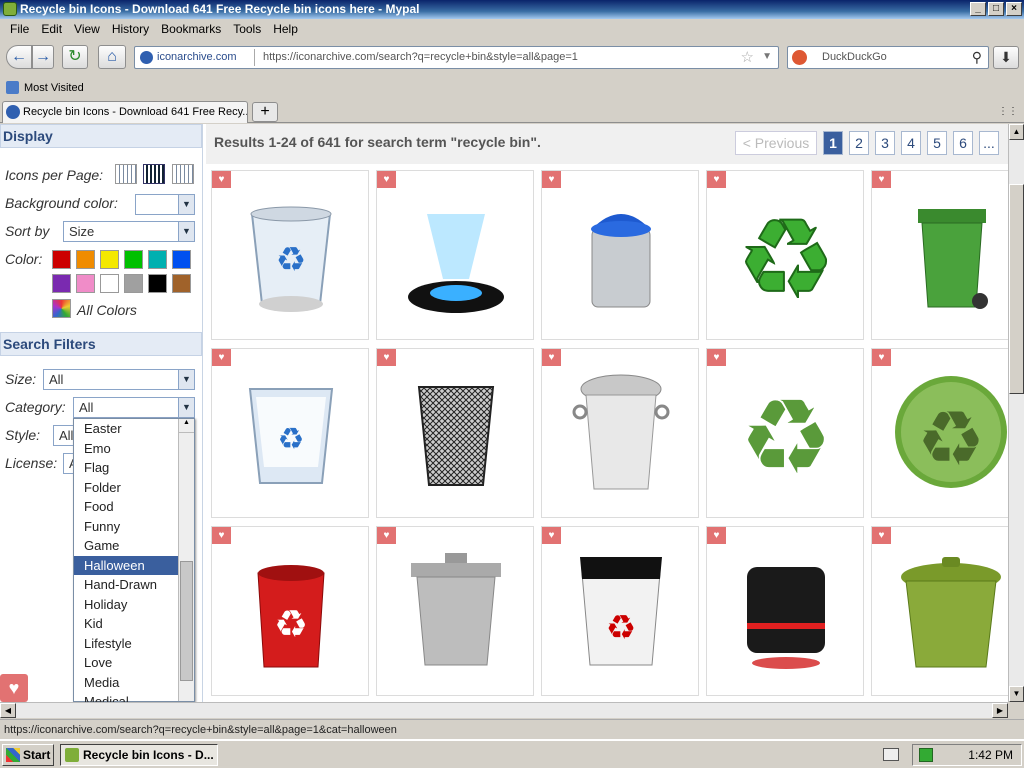 Image resolution: width=1024 pixels, height=768 pixels. What do you see at coordinates (1016, 413) in the screenshot?
I see `page-vertical-scrollbar: ▲ ▼` at bounding box center [1016, 413].